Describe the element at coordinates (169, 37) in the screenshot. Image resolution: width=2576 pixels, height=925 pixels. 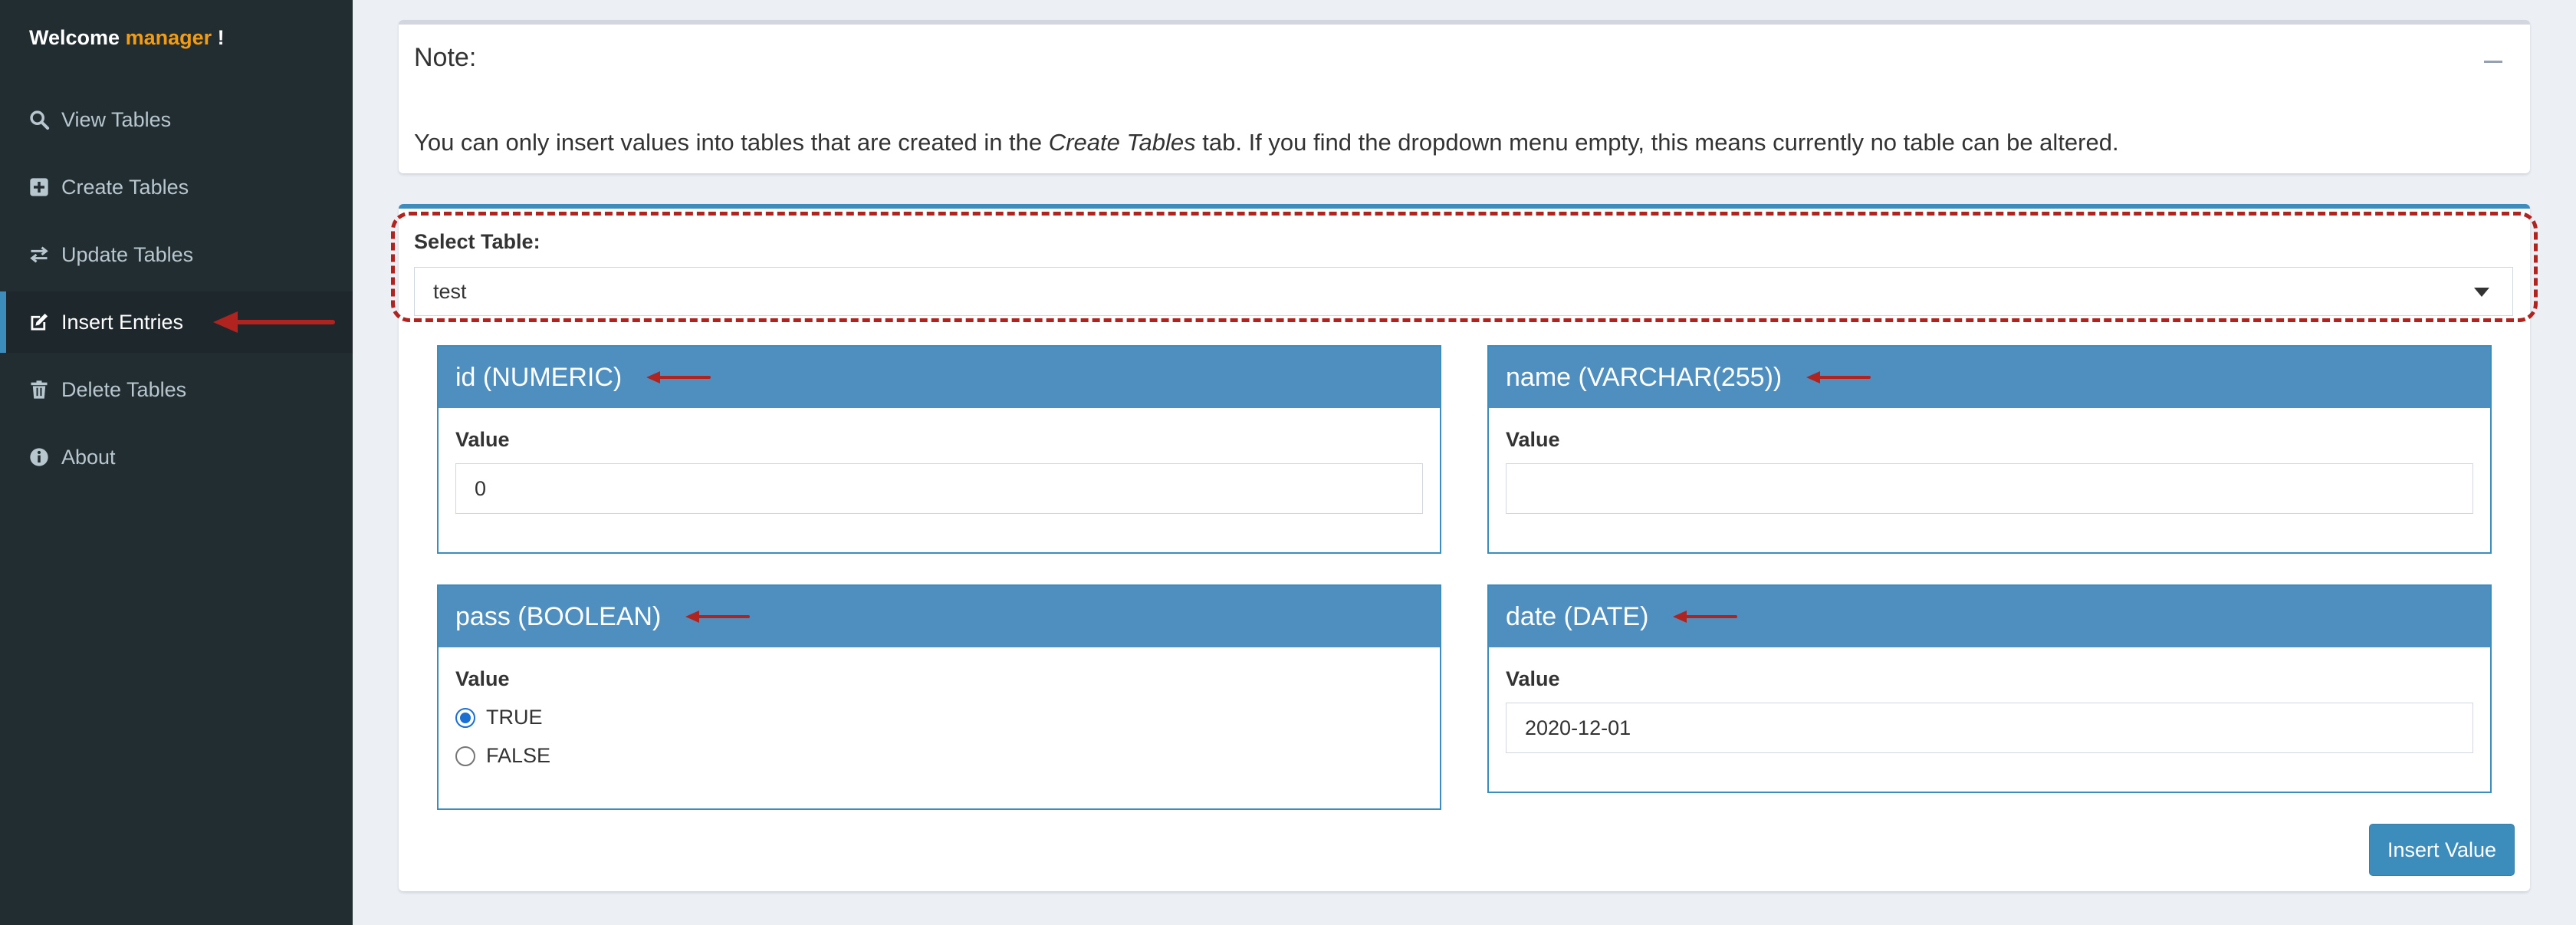
I see `username: manager` at that location.